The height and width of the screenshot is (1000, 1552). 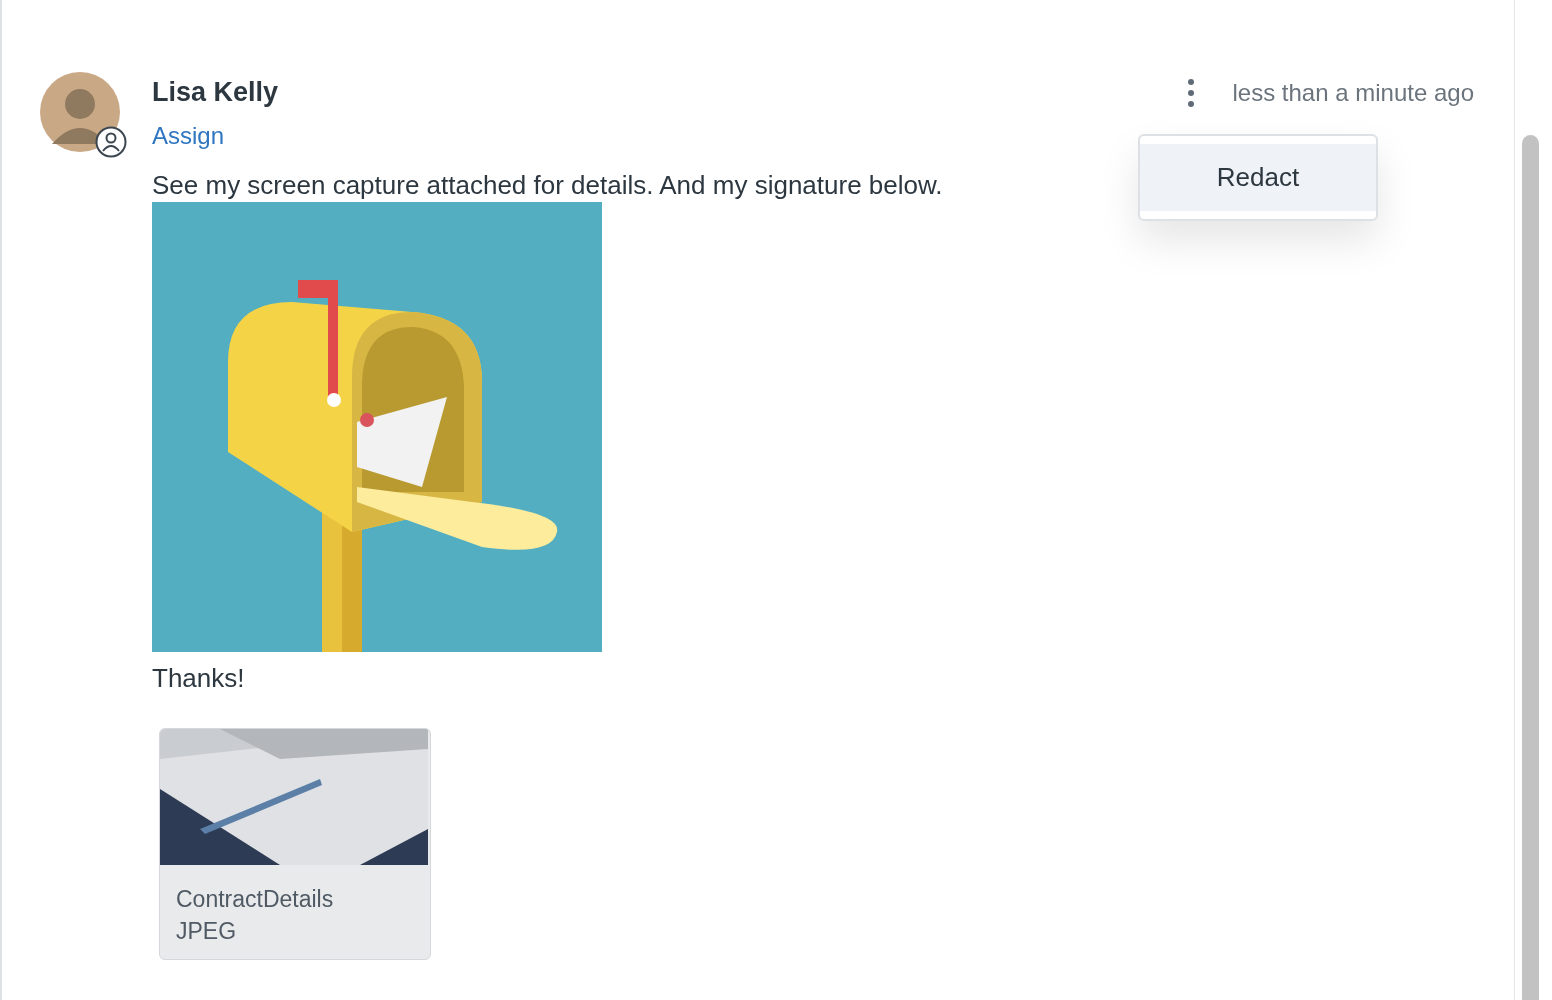 What do you see at coordinates (1353, 93) in the screenshot?
I see `timestamp: less than a minute ago` at bounding box center [1353, 93].